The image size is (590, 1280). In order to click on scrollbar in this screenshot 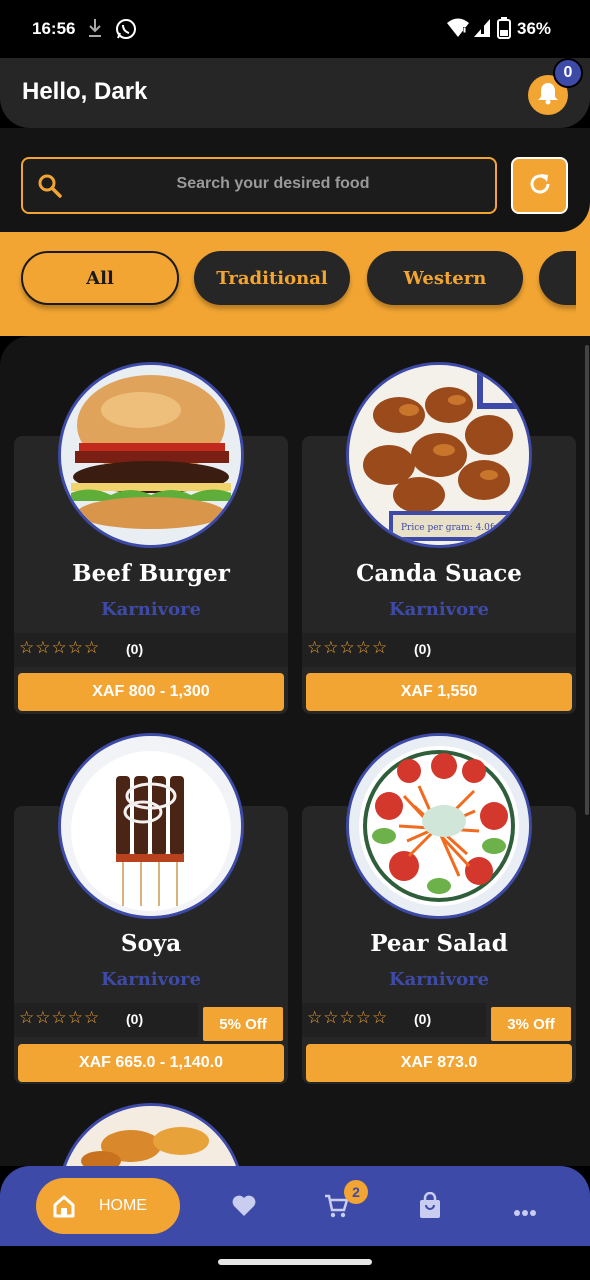, I will do `click(587, 580)`.